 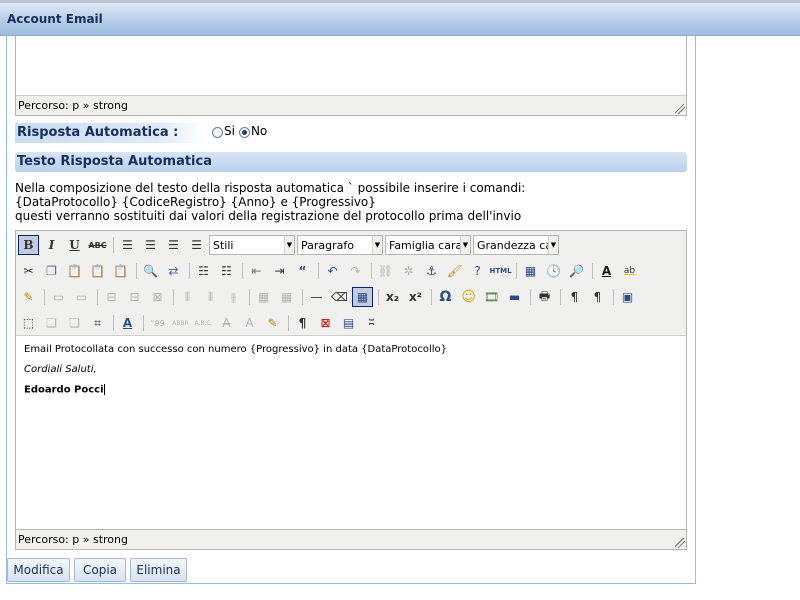 What do you see at coordinates (157, 297) in the screenshot?
I see `delete-row-icon: ⊠` at bounding box center [157, 297].